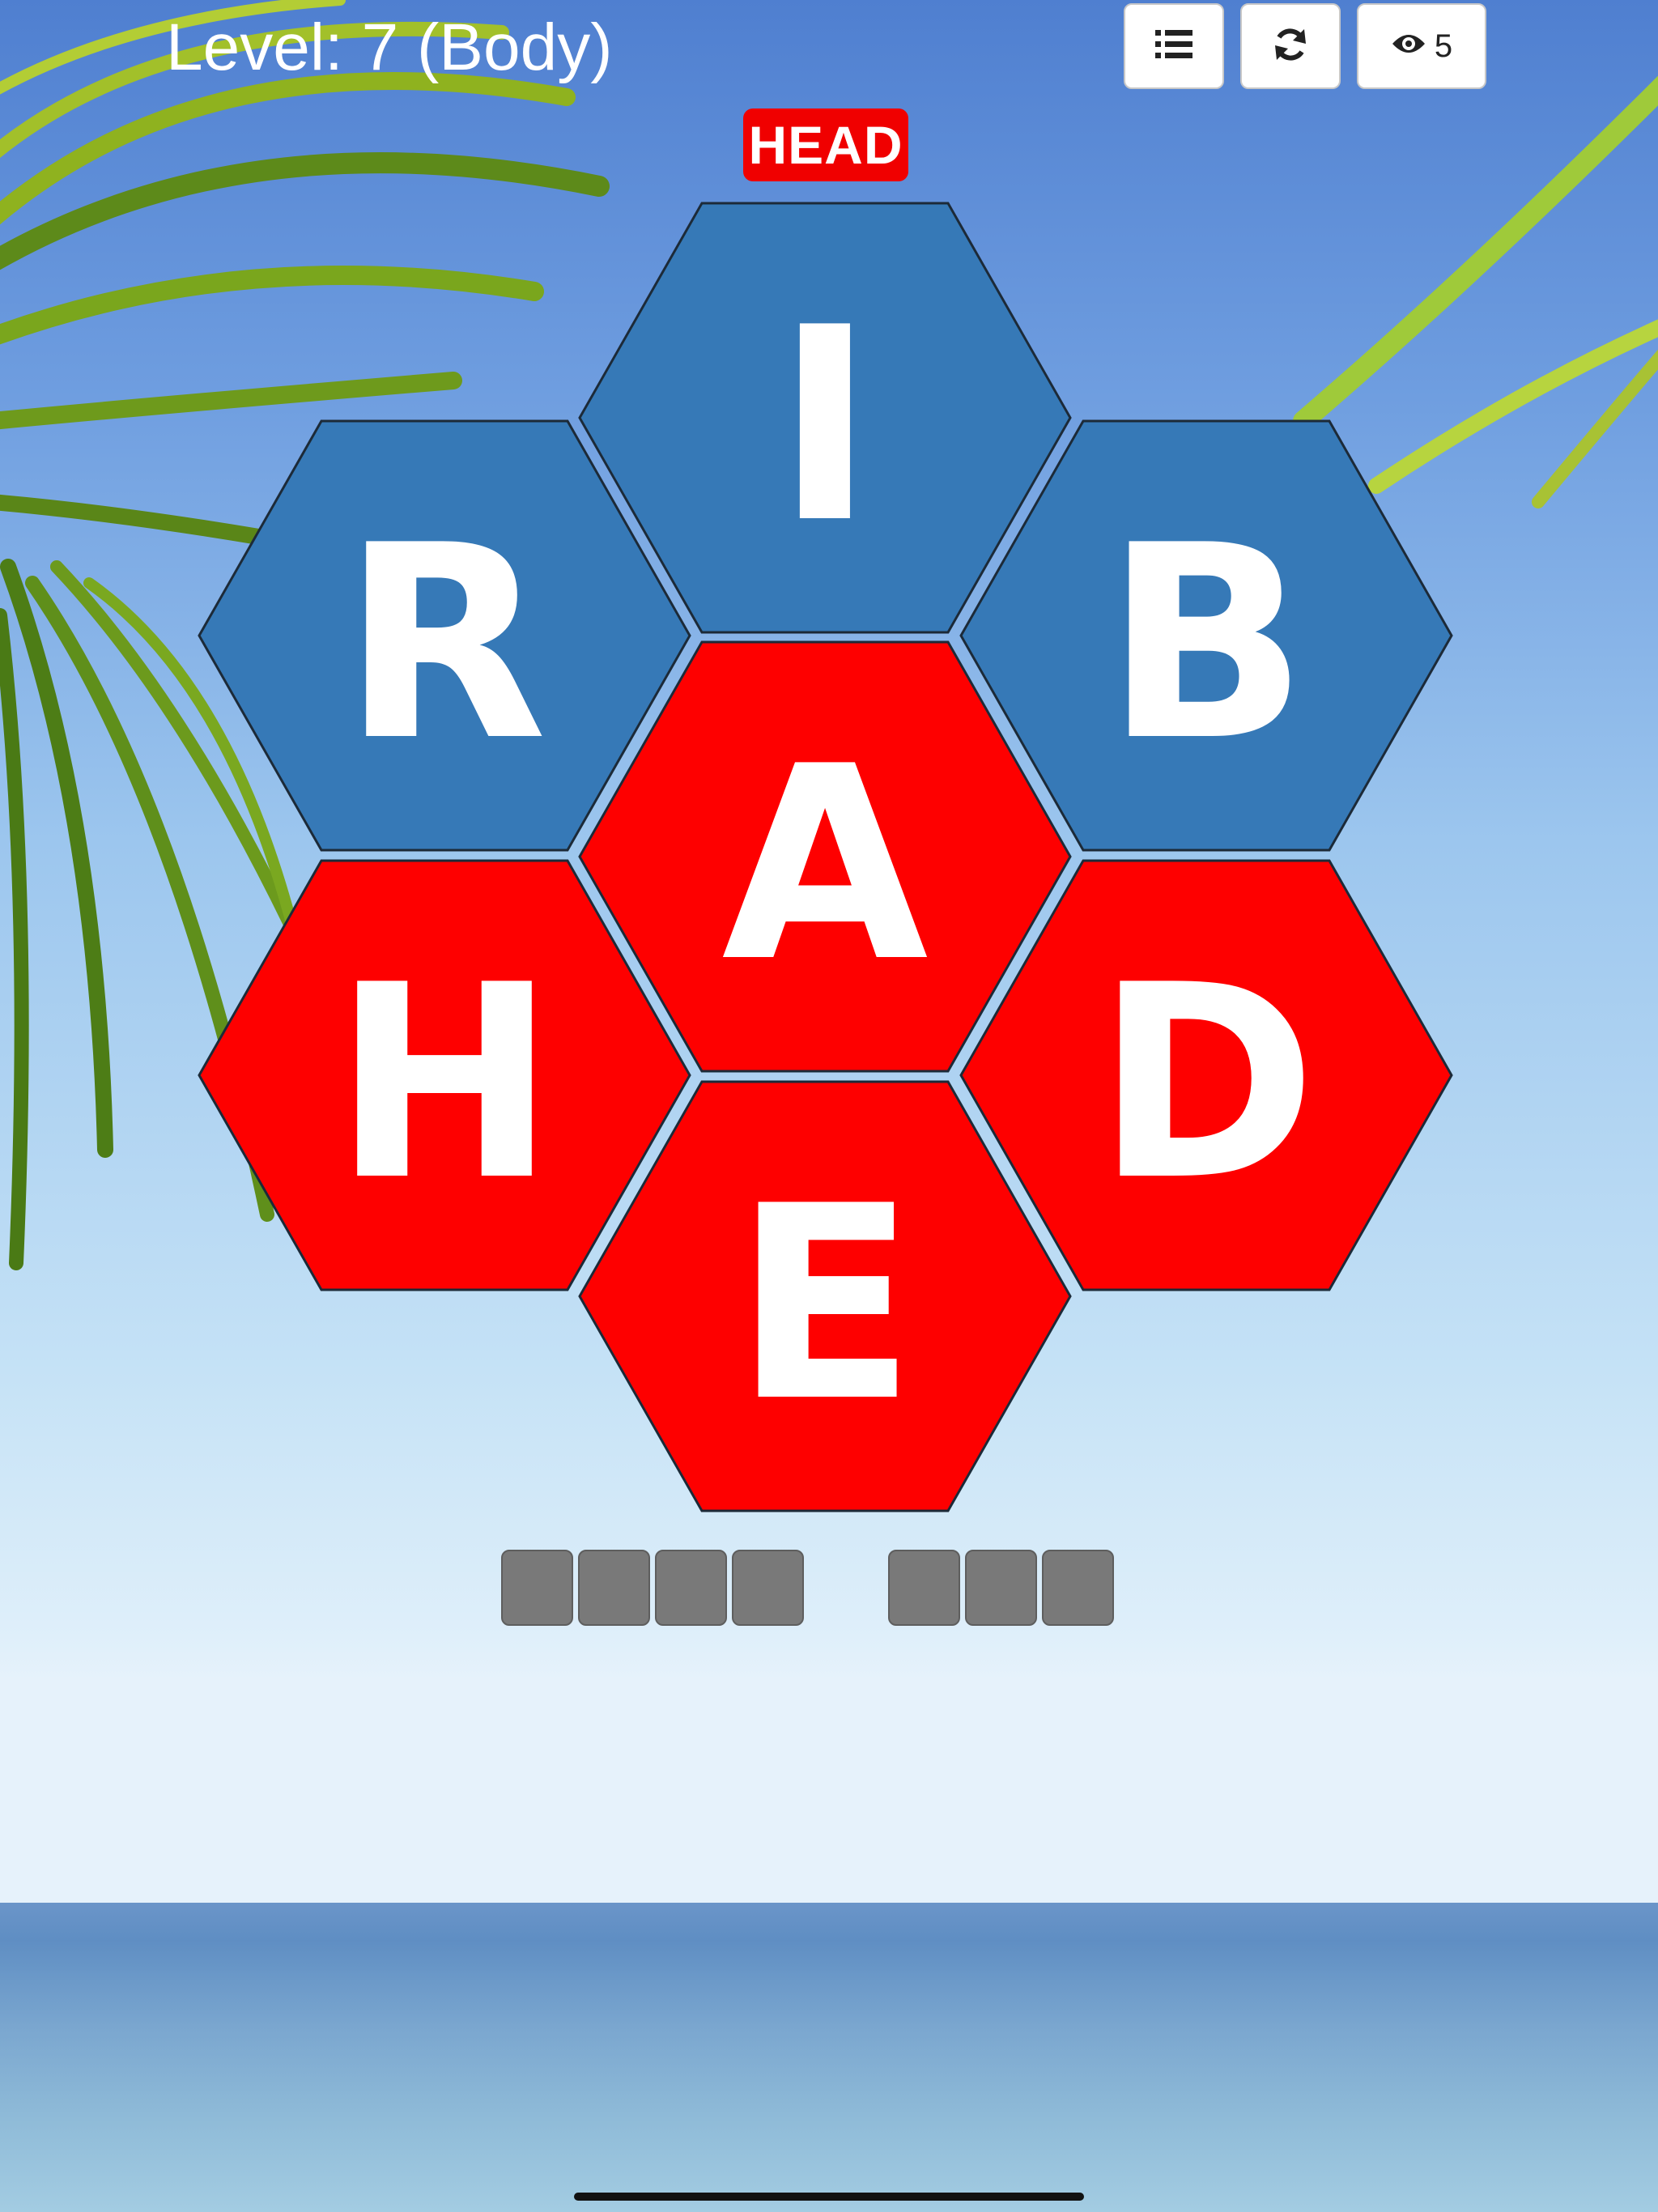 This screenshot has width=1658, height=2212. I want to click on hex-letter: H, so click(444, 1084).